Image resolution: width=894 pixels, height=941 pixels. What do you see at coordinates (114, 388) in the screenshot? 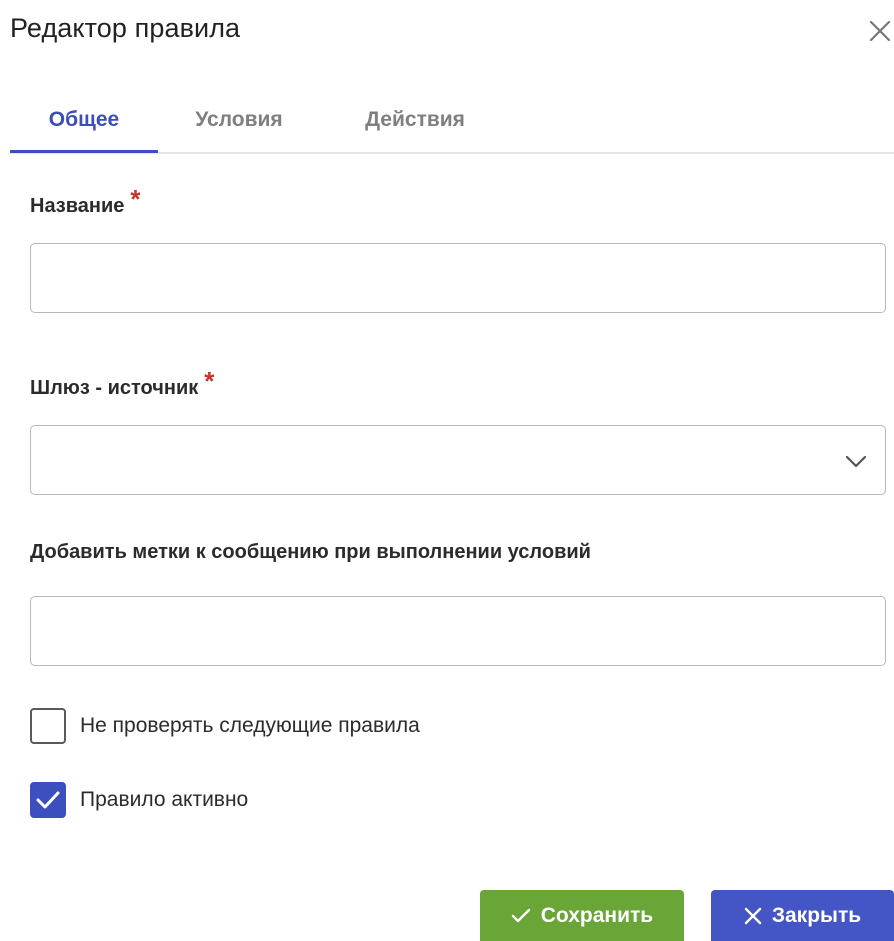
I see `gateway-label-text: Шлюз - источник` at bounding box center [114, 388].